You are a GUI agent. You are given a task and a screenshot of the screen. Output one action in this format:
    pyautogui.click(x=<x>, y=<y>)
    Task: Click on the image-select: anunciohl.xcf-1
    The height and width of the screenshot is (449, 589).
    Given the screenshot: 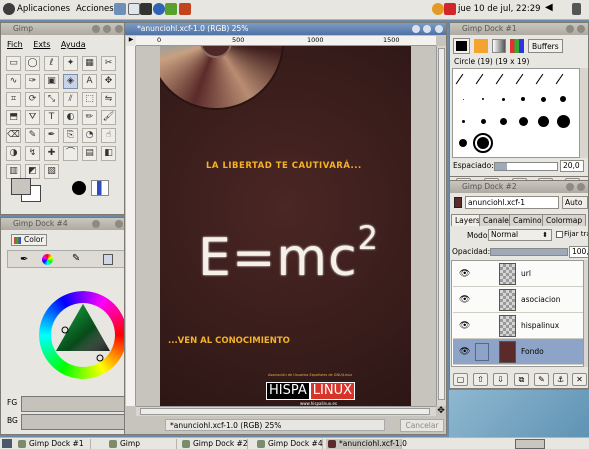 What is the action you would take?
    pyautogui.click(x=512, y=202)
    